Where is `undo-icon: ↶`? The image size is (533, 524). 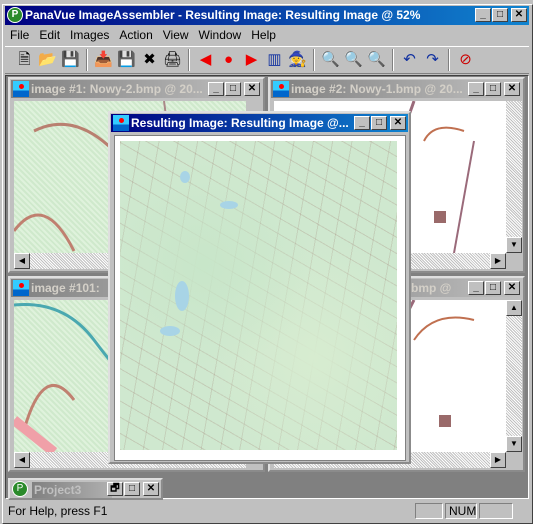 undo-icon: ↶ is located at coordinates (409, 59).